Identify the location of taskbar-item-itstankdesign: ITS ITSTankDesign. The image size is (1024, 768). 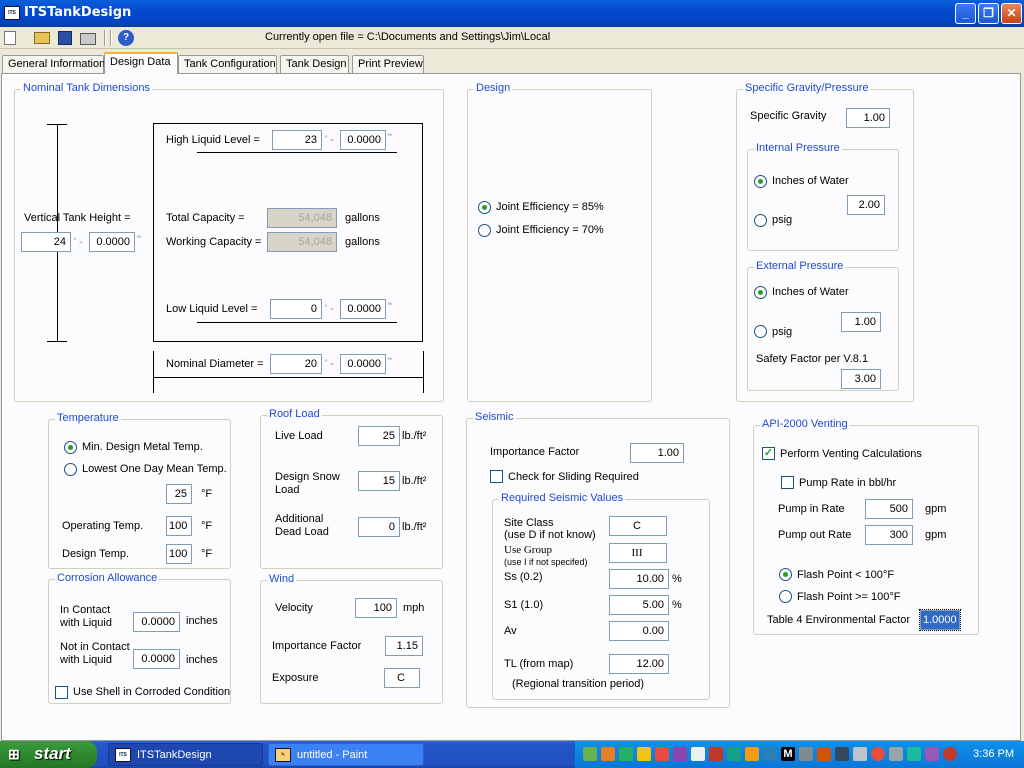
(185, 754).